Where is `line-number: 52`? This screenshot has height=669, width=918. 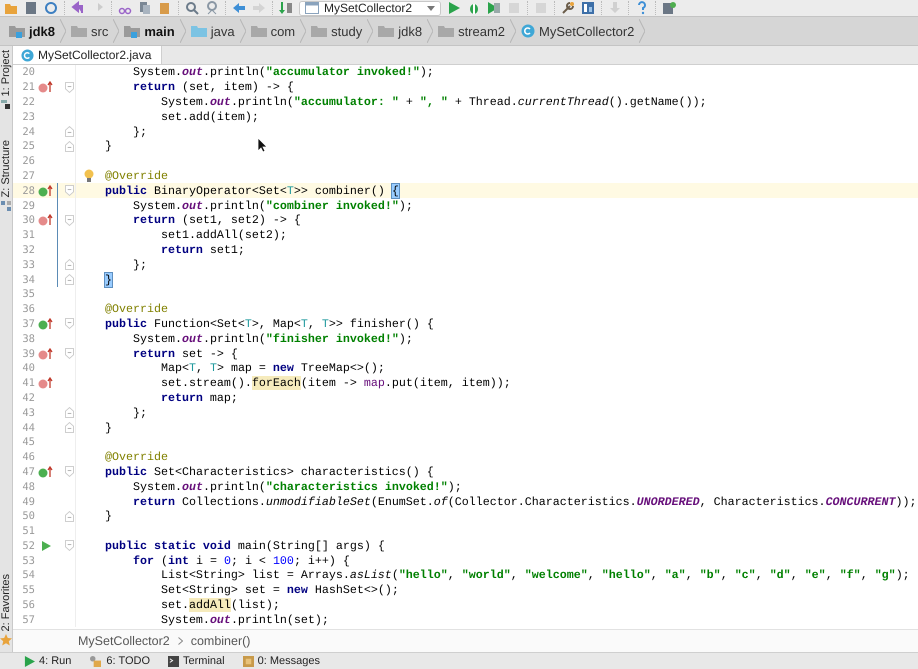
line-number: 52 is located at coordinates (28, 546).